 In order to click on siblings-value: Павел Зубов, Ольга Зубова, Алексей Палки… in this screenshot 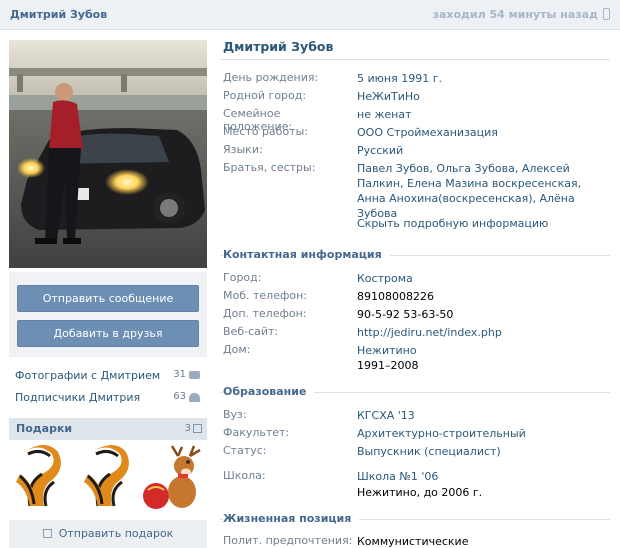, I will do `click(484, 191)`.